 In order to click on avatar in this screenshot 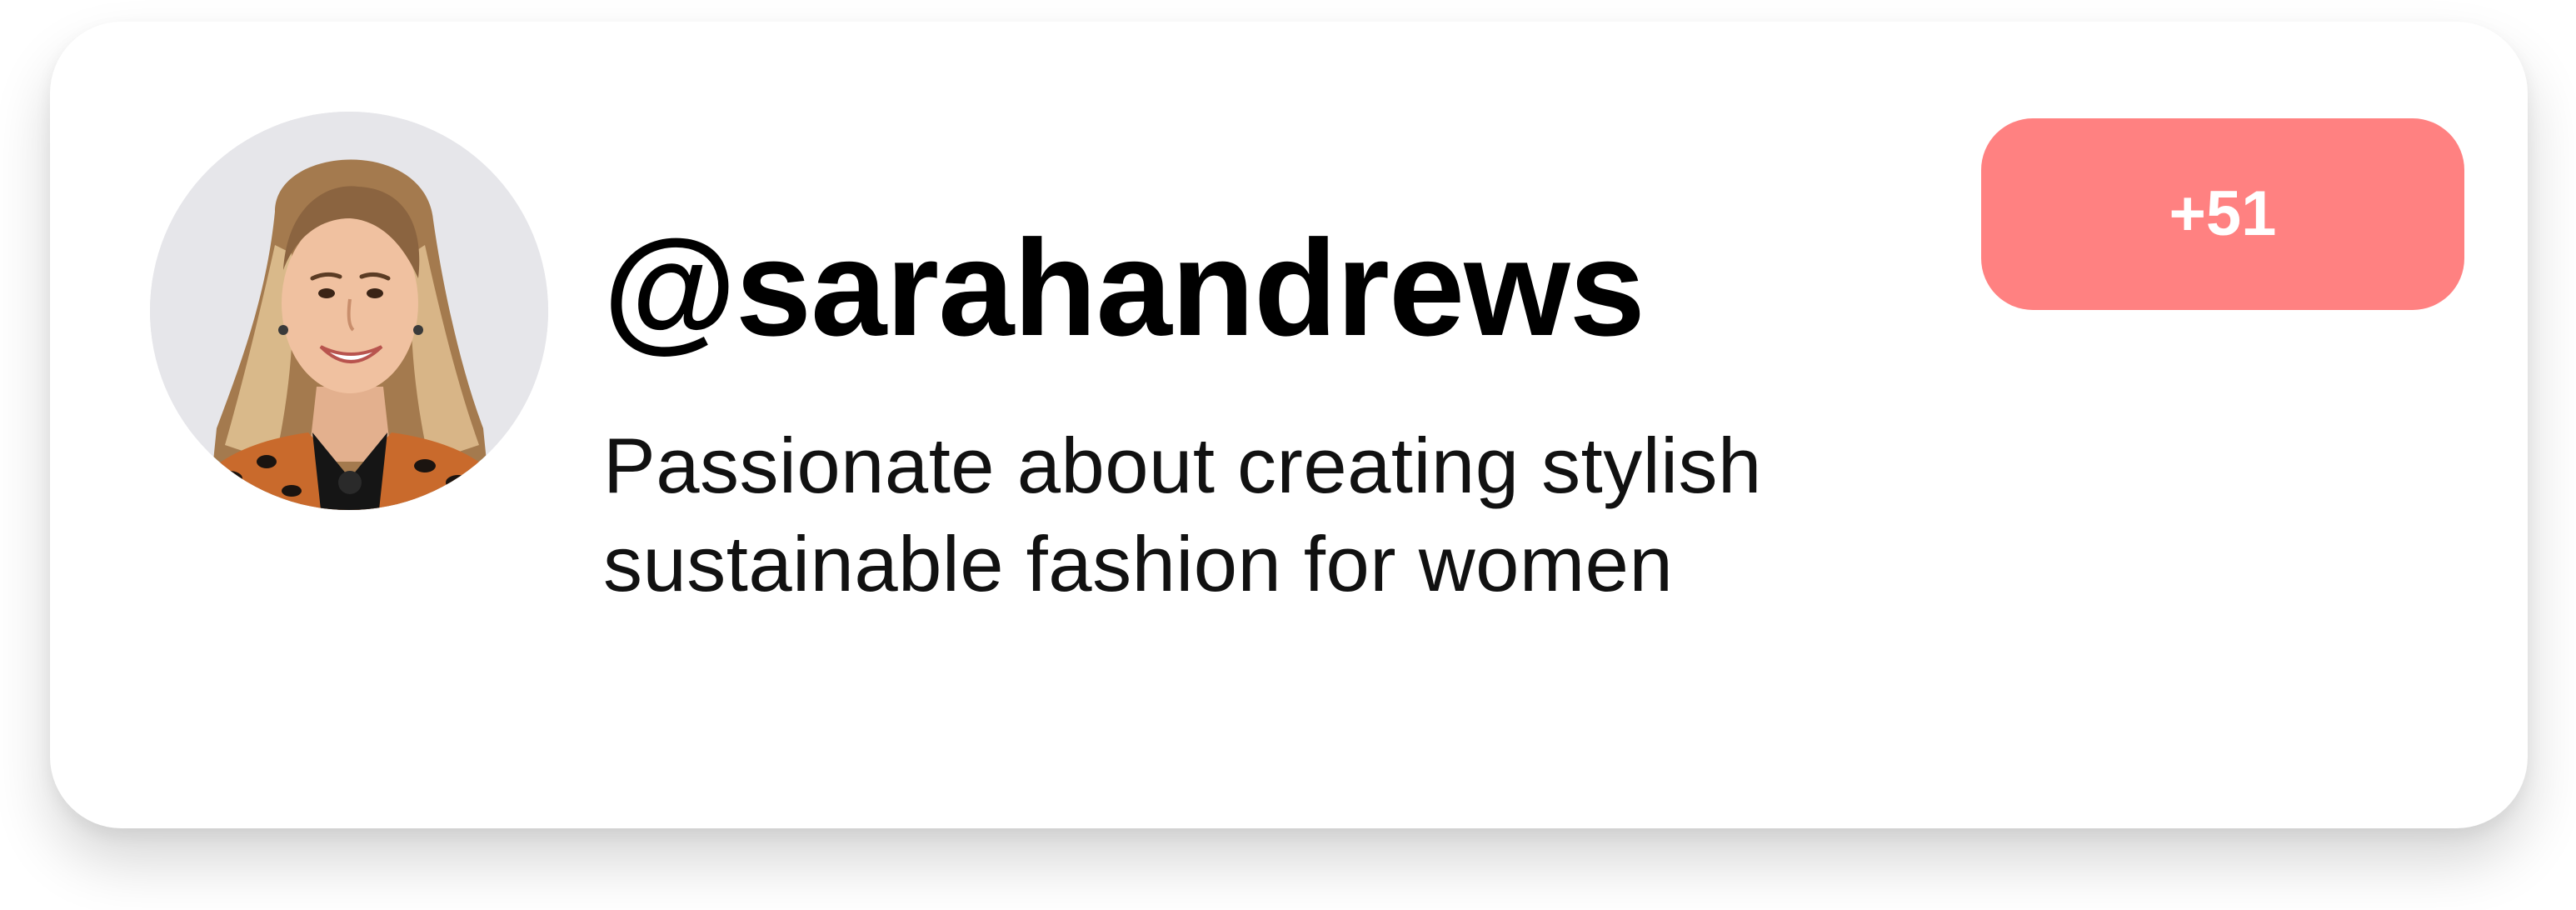, I will do `click(349, 311)`.